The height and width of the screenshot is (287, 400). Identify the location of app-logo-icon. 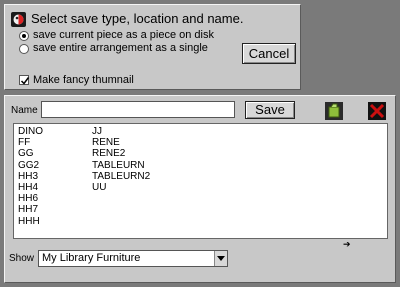
(18, 19).